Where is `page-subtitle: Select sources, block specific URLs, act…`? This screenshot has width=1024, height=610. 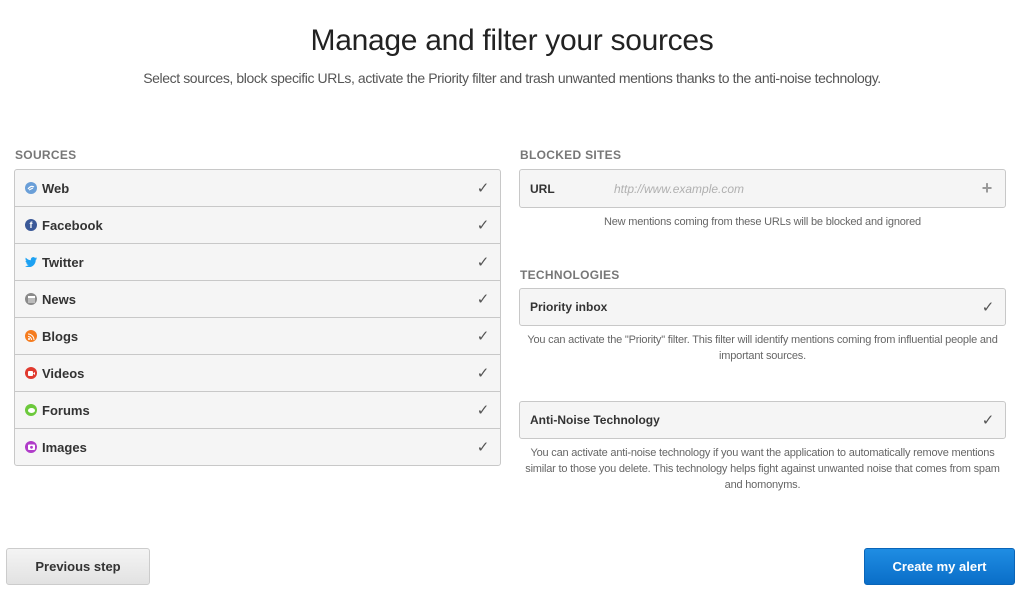
page-subtitle: Select sources, block specific URLs, act… is located at coordinates (512, 78).